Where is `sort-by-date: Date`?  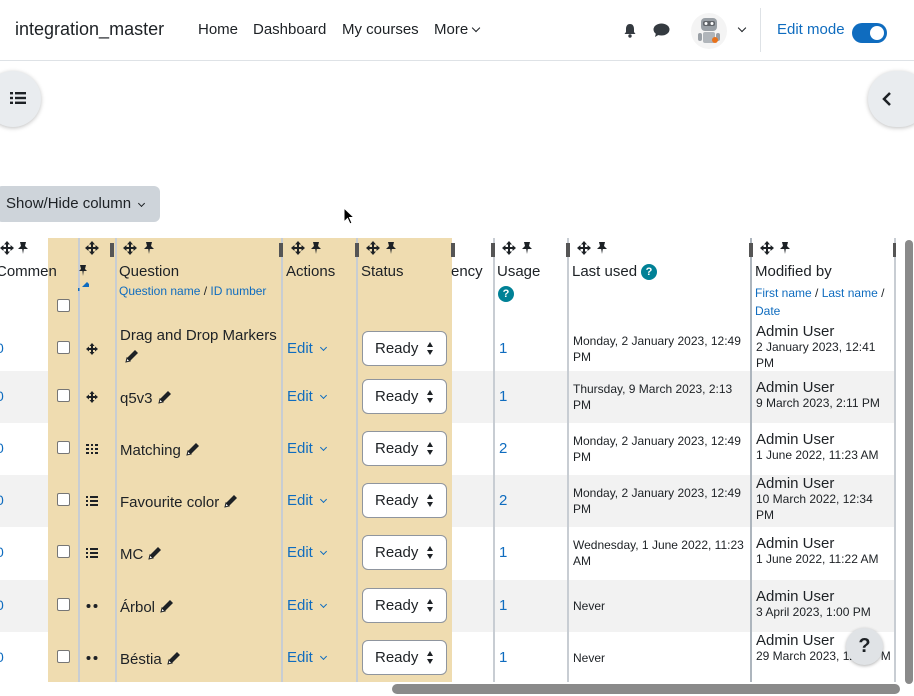 sort-by-date: Date is located at coordinates (767, 311).